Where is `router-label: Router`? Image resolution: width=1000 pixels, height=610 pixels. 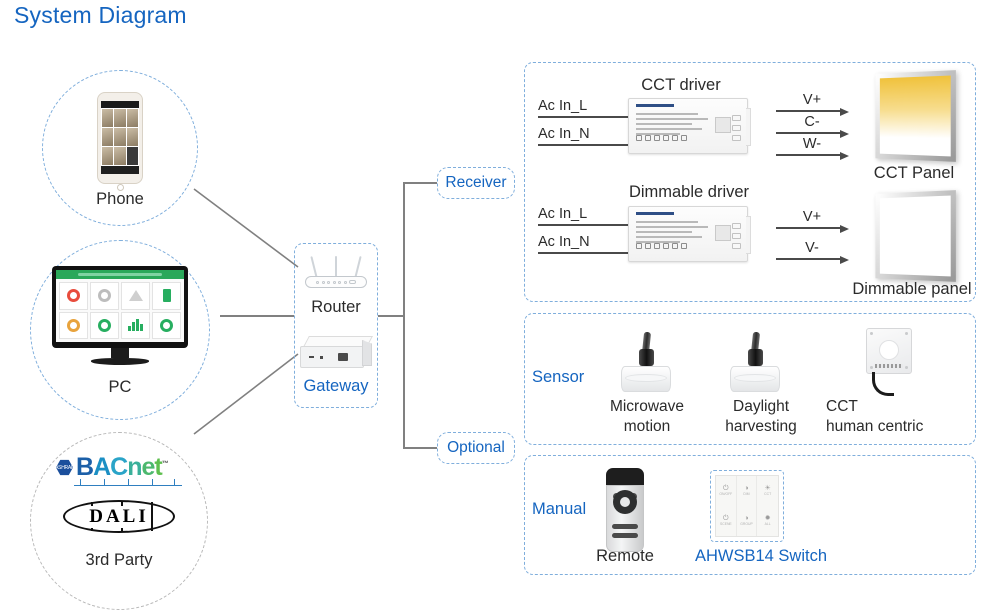
router-label: Router is located at coordinates (336, 307).